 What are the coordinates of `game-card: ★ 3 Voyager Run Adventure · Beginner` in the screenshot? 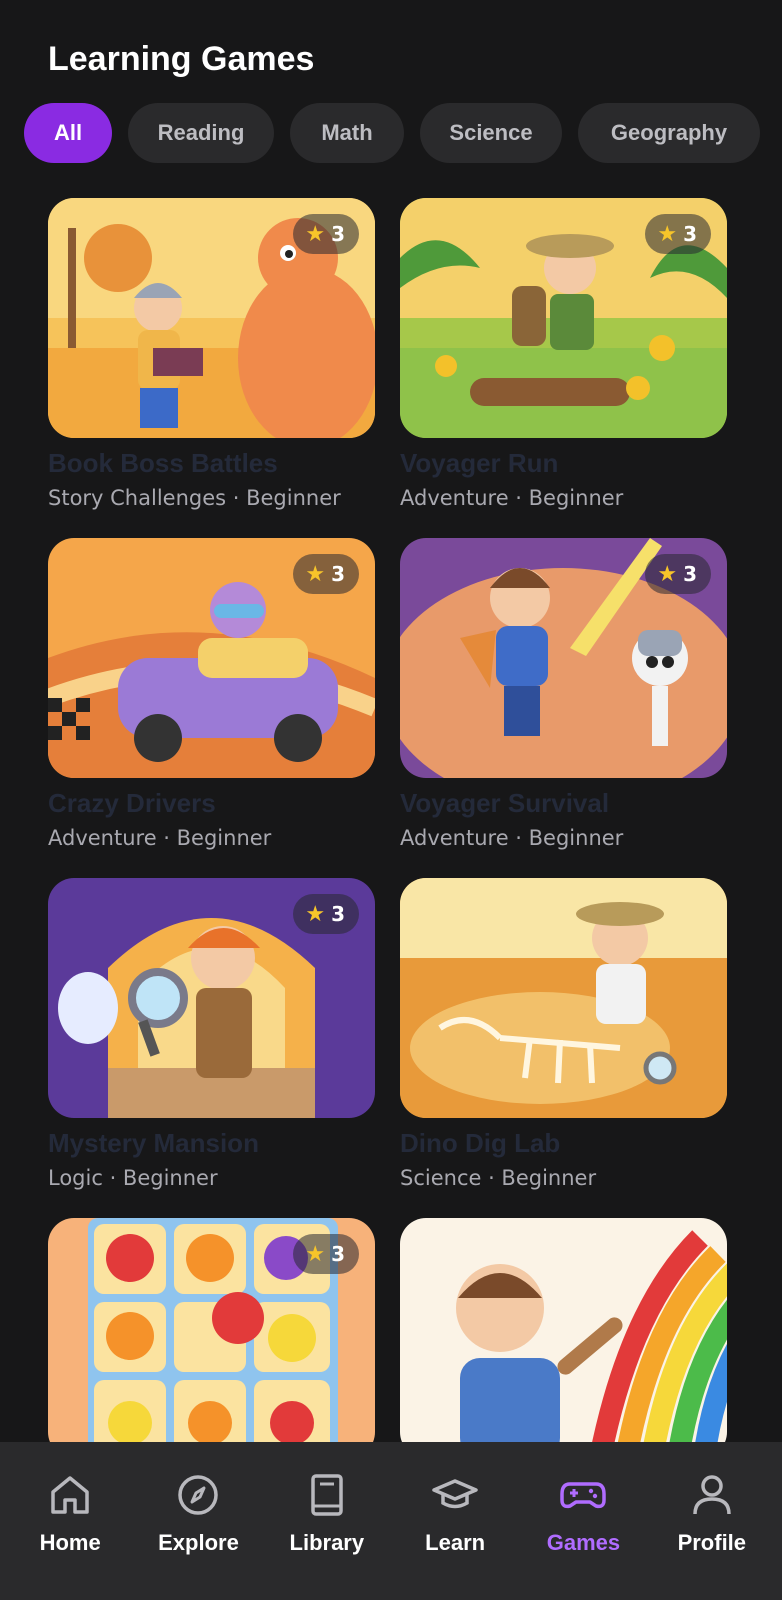 It's located at (563, 363).